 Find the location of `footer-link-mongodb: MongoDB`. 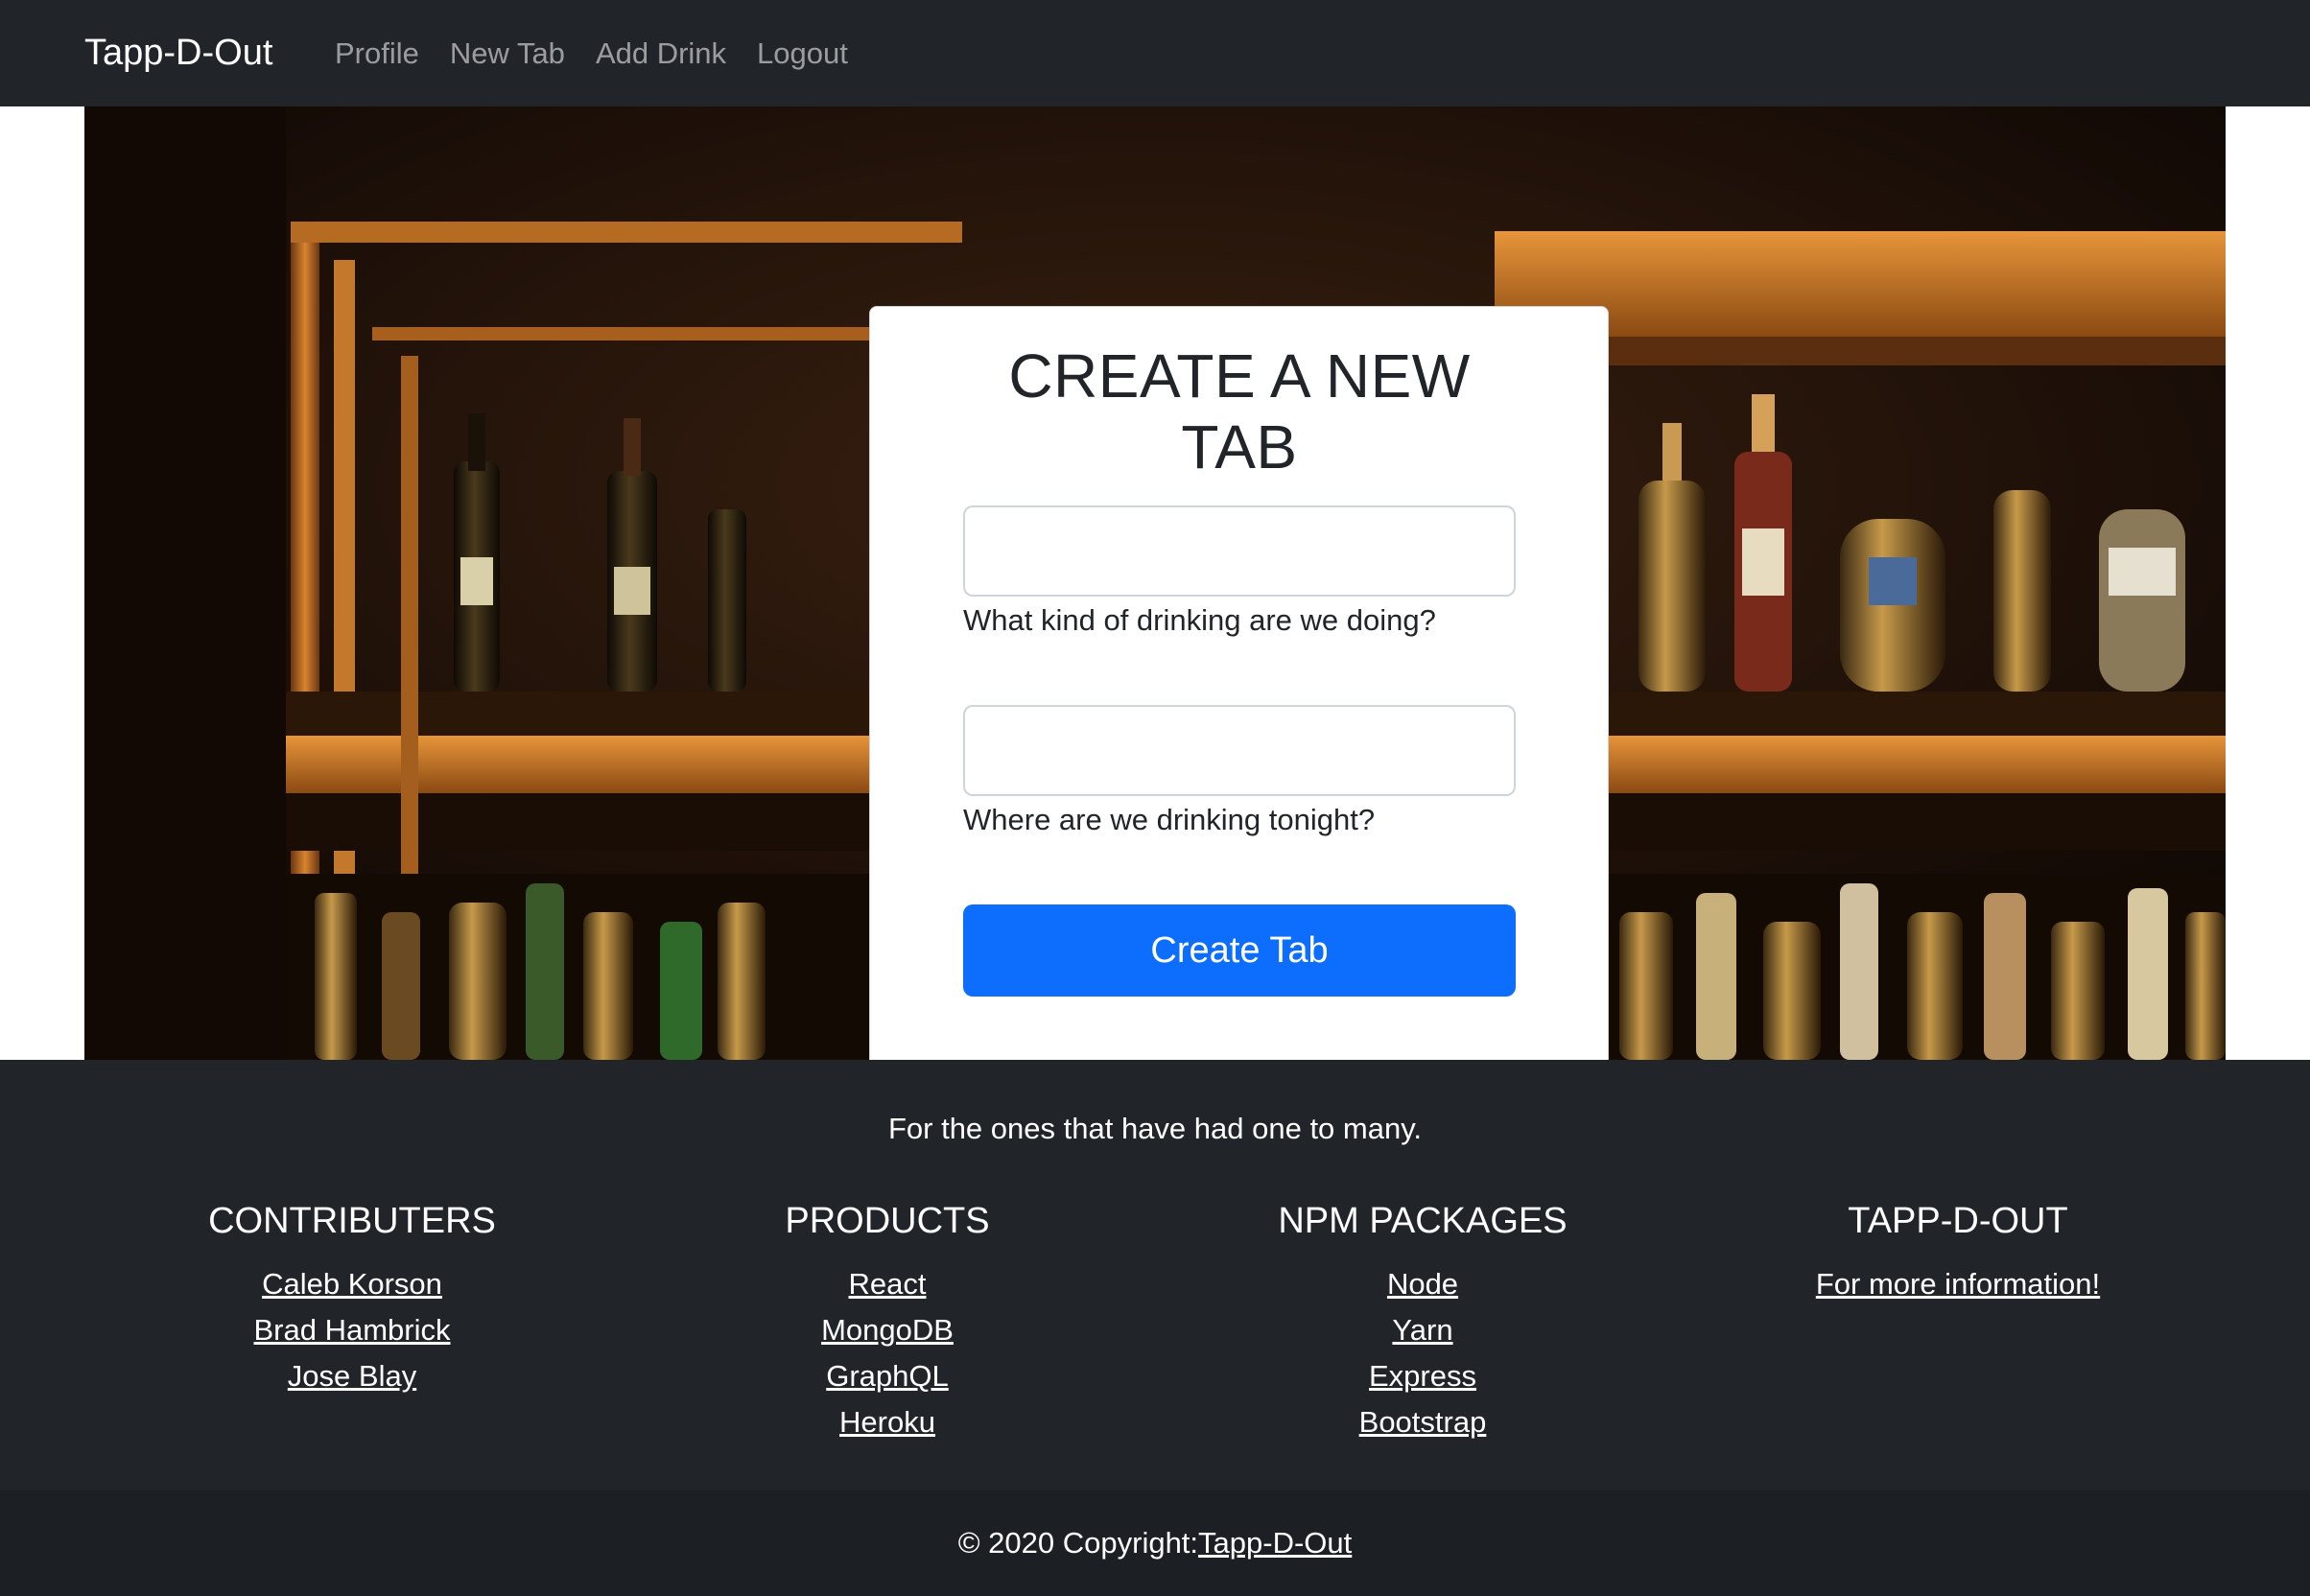

footer-link-mongodb: MongoDB is located at coordinates (888, 1330).